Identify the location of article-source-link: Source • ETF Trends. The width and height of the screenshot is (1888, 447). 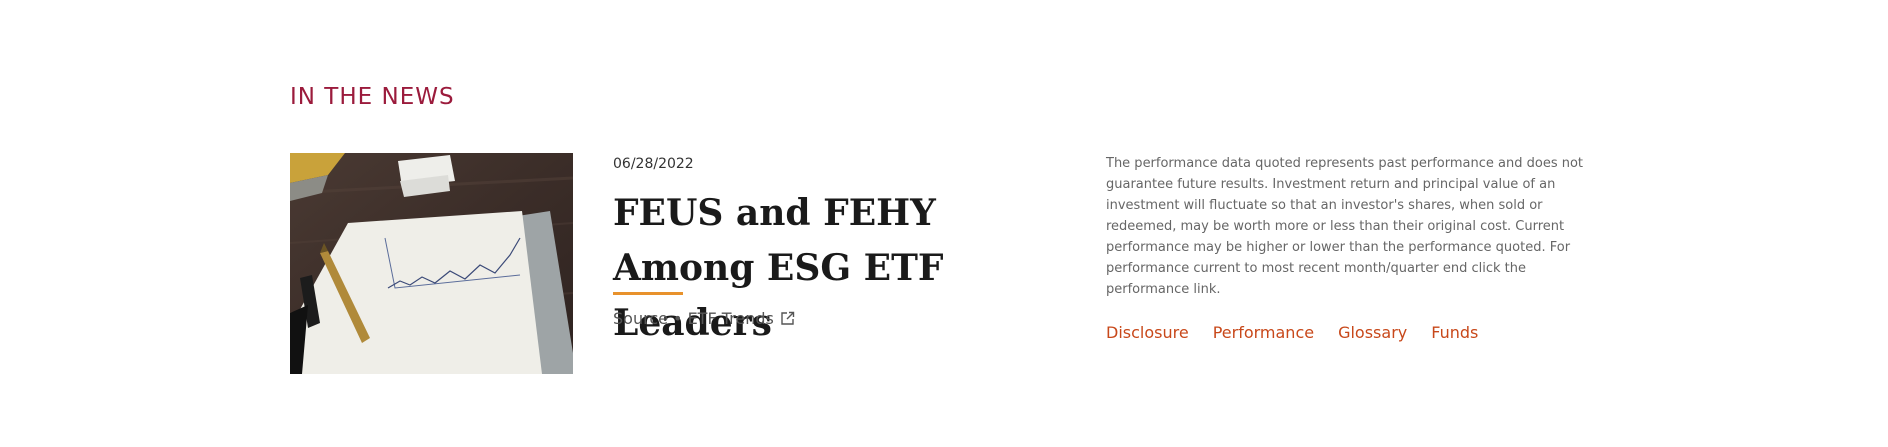
(704, 319).